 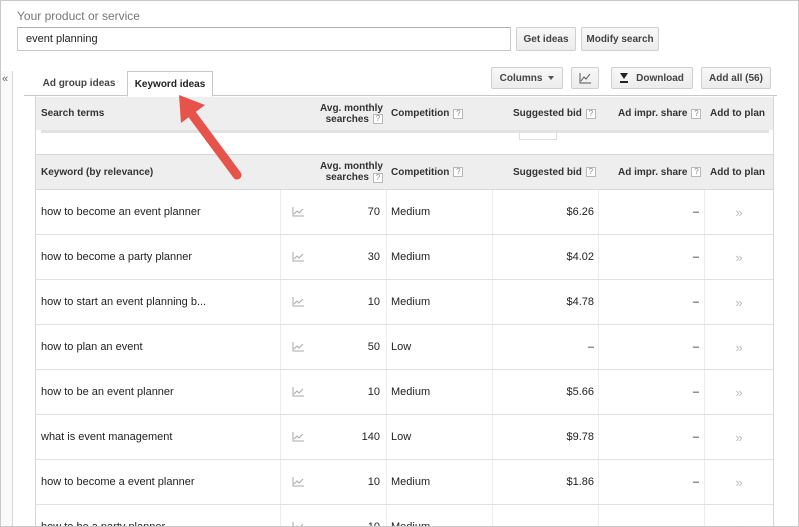 What do you see at coordinates (620, 39) in the screenshot?
I see `modify-search-button: Modify search` at bounding box center [620, 39].